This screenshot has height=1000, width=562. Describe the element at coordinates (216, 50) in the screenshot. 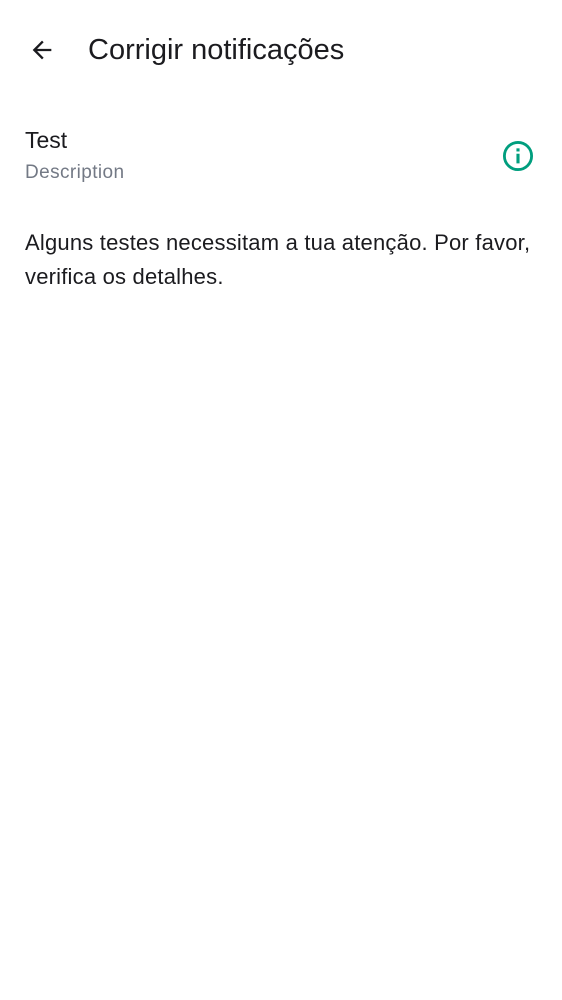

I see `page-title: Corrigir notificações` at that location.